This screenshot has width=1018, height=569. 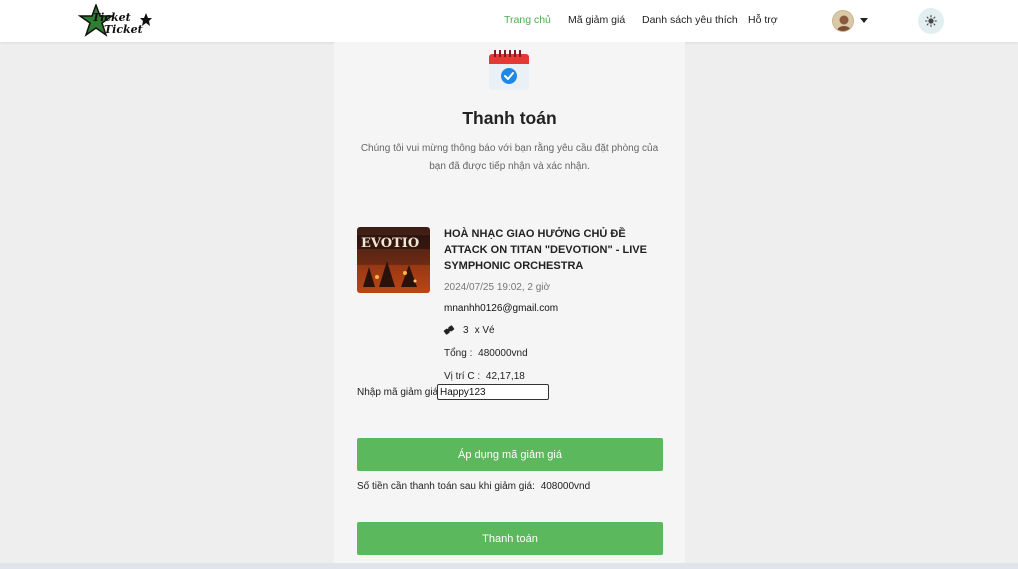 I want to click on total-price: Tổng : 480000vnd, so click(x=486, y=353).